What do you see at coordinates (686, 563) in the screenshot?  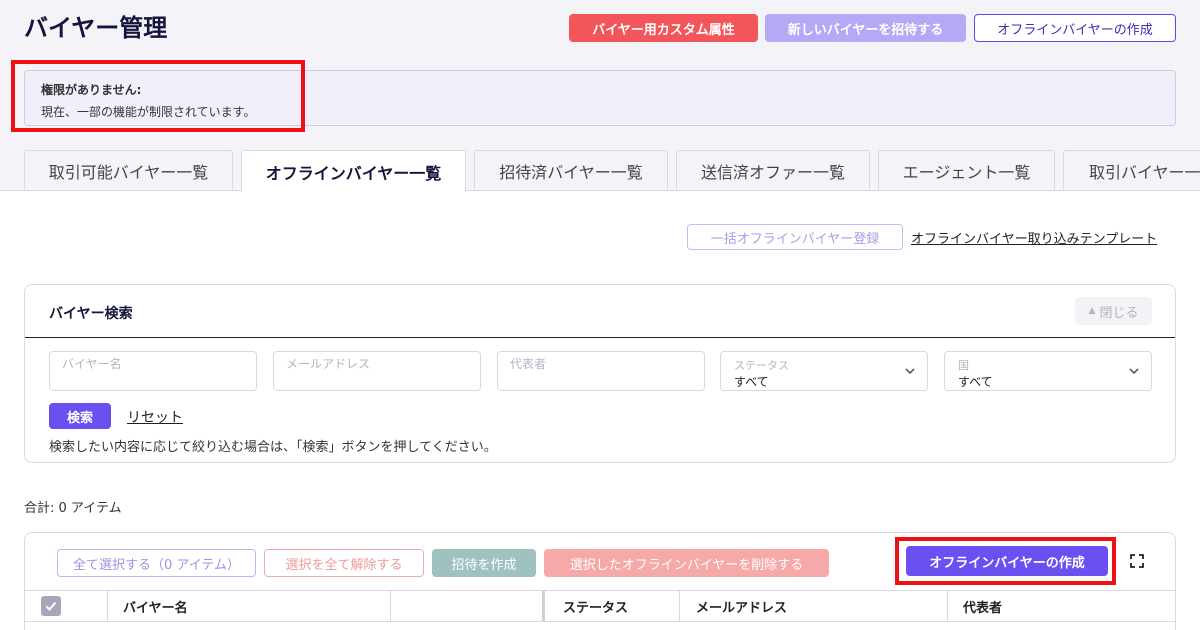 I see `delete-selected-offline-buyers-button: 選択したオフラインバイヤーを削除する` at bounding box center [686, 563].